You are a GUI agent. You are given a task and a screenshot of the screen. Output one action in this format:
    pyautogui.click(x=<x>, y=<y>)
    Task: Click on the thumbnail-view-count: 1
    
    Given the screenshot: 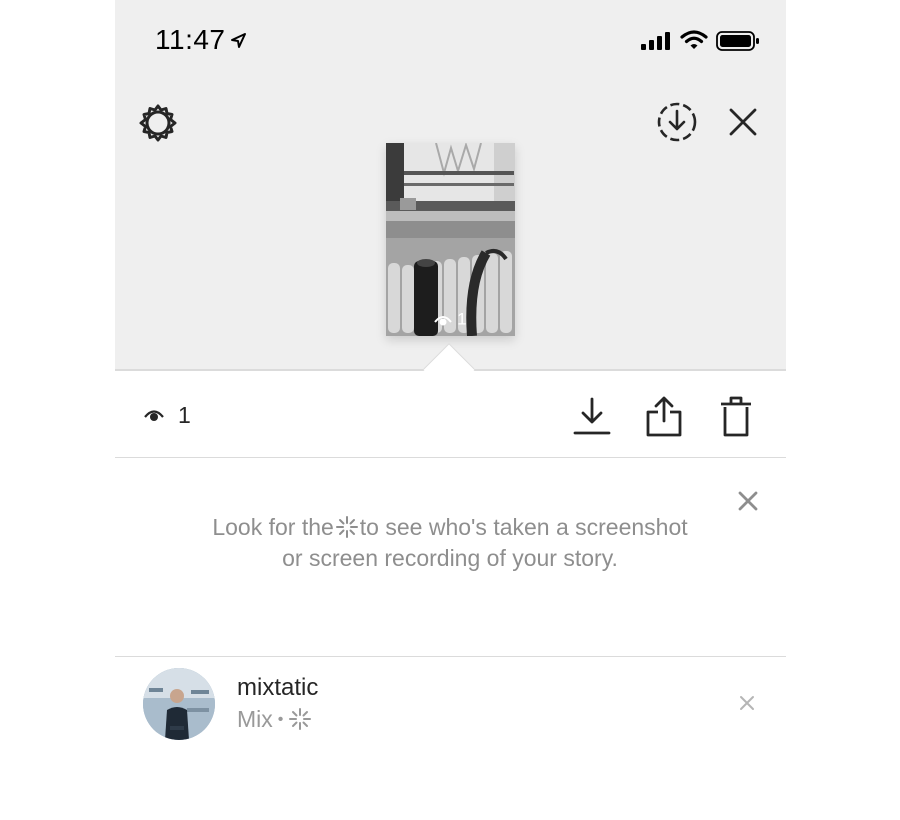 What is the action you would take?
    pyautogui.click(x=450, y=319)
    